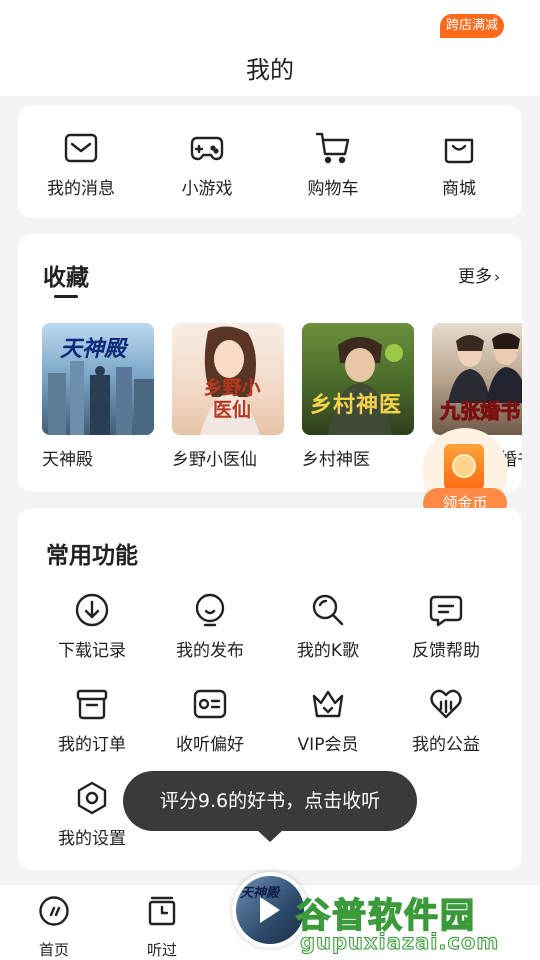 This screenshot has width=540, height=960. What do you see at coordinates (53, 950) in the screenshot?
I see `nav-label: 首页` at bounding box center [53, 950].